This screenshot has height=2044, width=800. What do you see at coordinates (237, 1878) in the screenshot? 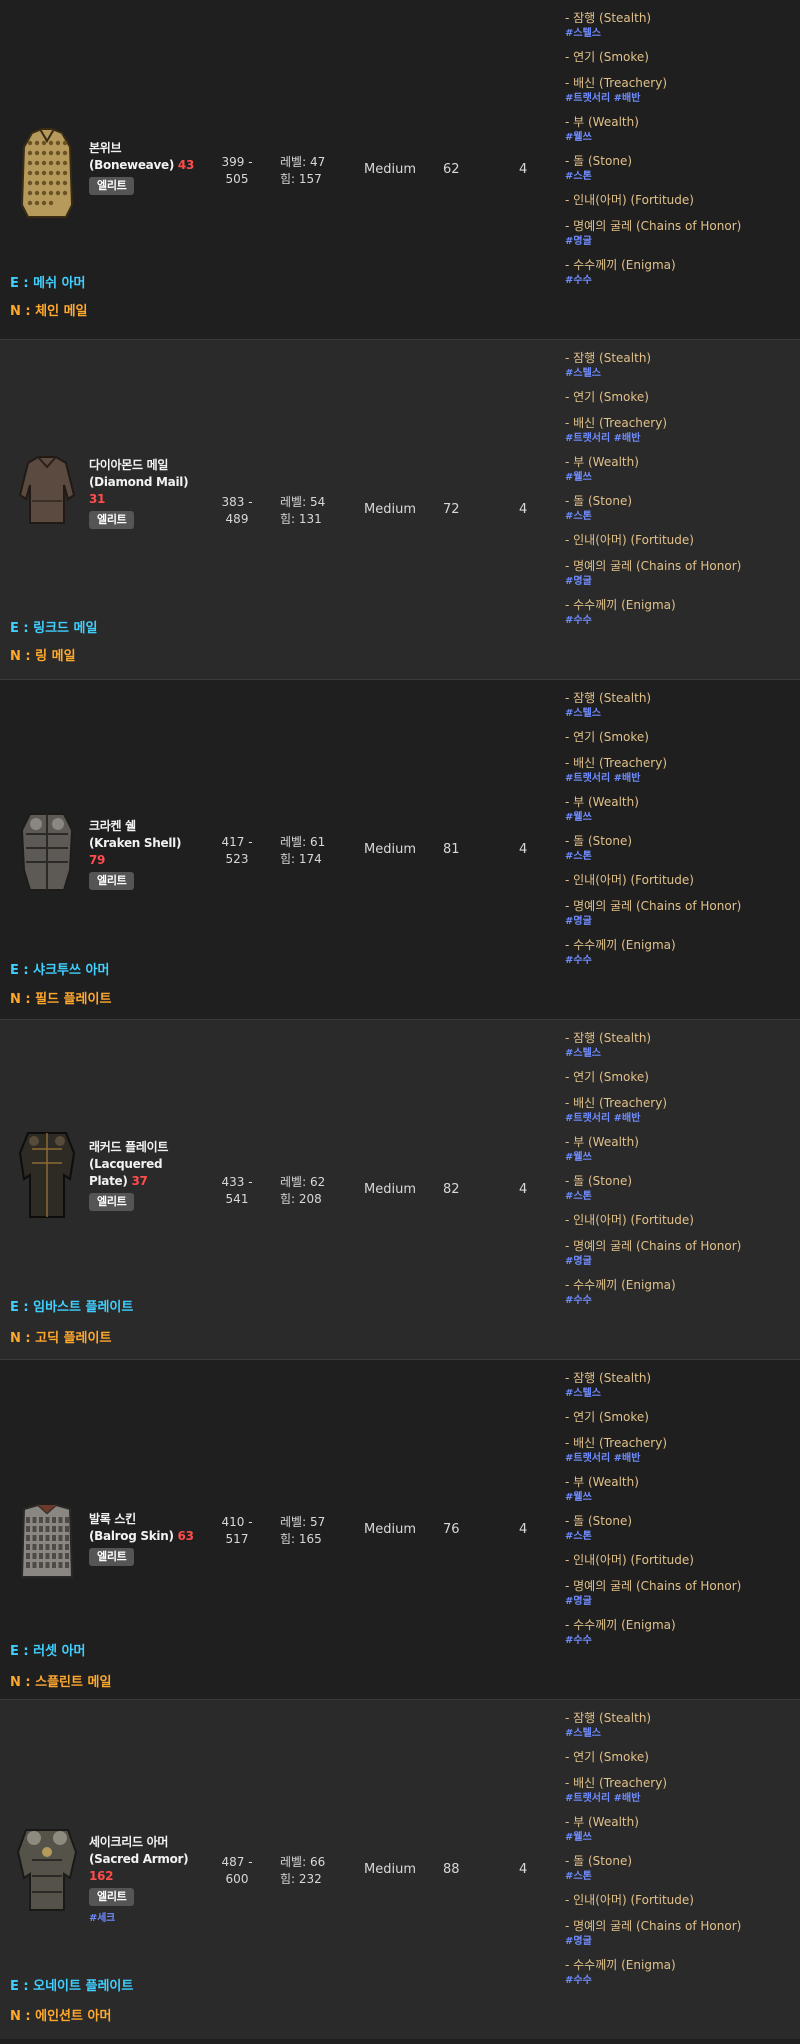
I see `defense-max: 600` at bounding box center [237, 1878].